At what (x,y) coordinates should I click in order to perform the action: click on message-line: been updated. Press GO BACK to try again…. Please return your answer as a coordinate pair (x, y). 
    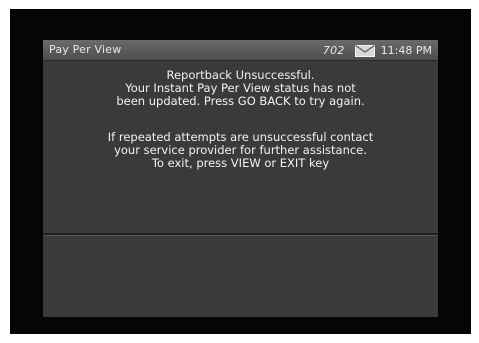
    Looking at the image, I should click on (240, 101).